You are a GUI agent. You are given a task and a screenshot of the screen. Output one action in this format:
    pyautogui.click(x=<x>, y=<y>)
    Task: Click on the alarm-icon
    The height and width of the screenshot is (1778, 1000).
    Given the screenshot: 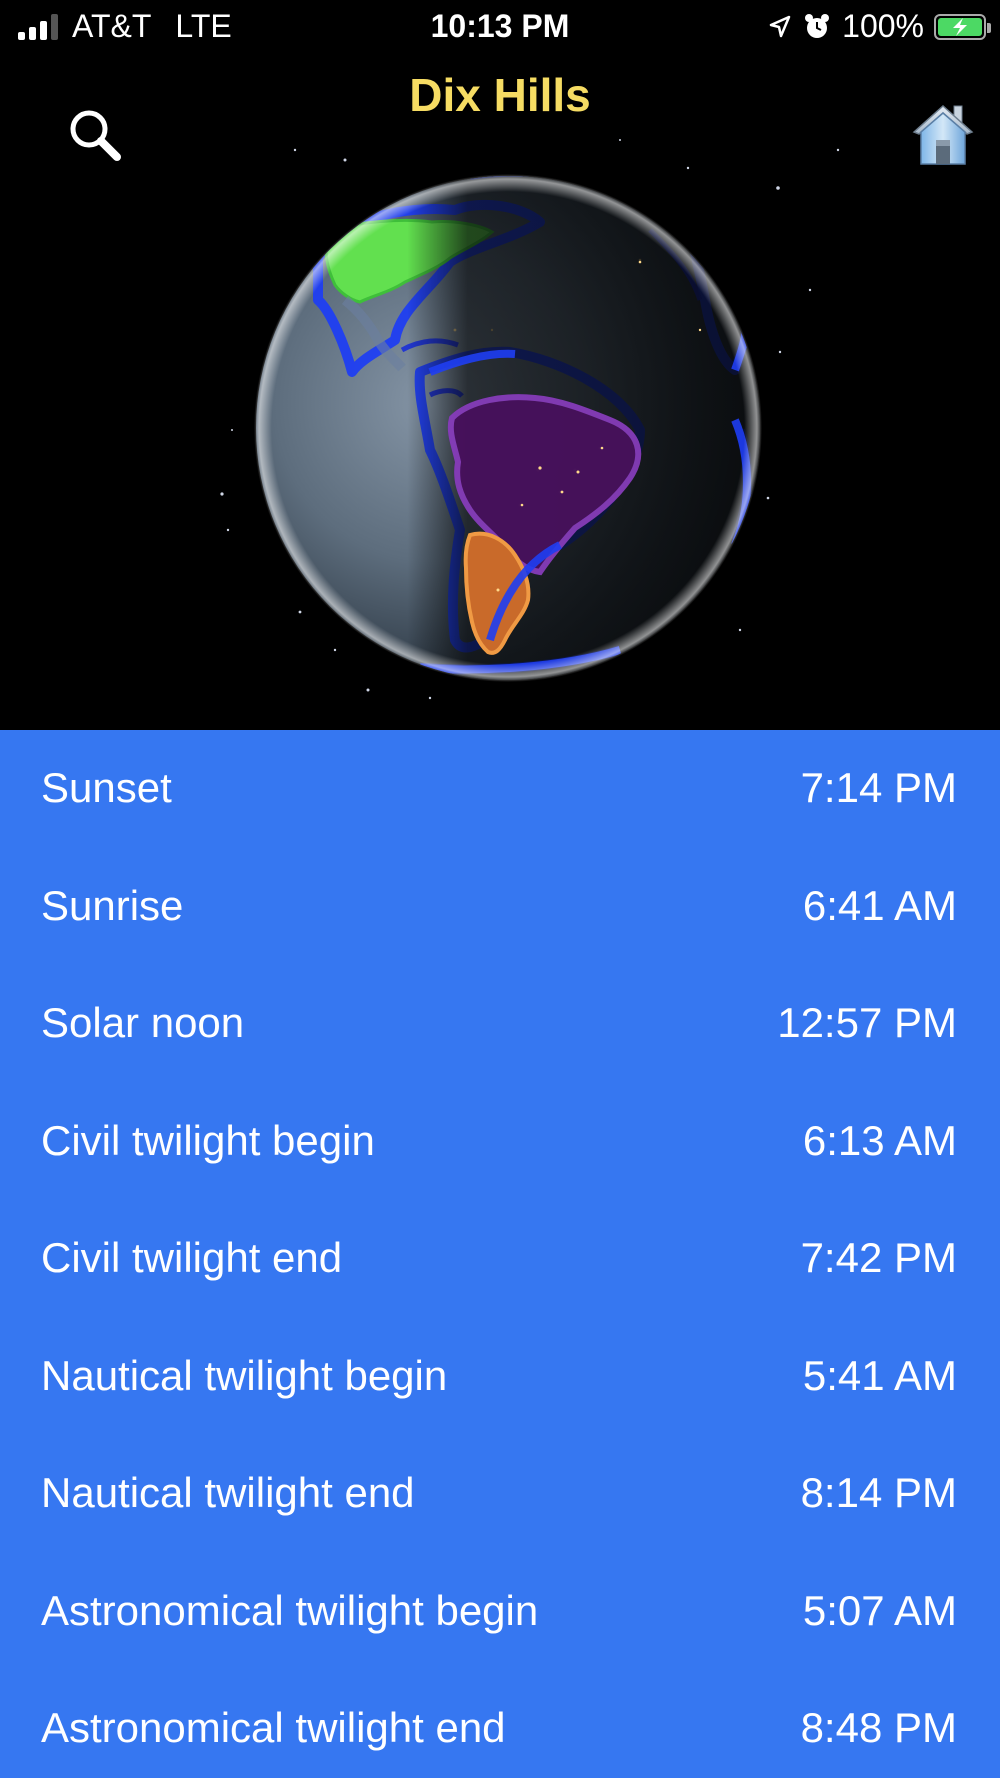 What is the action you would take?
    pyautogui.click(x=817, y=25)
    